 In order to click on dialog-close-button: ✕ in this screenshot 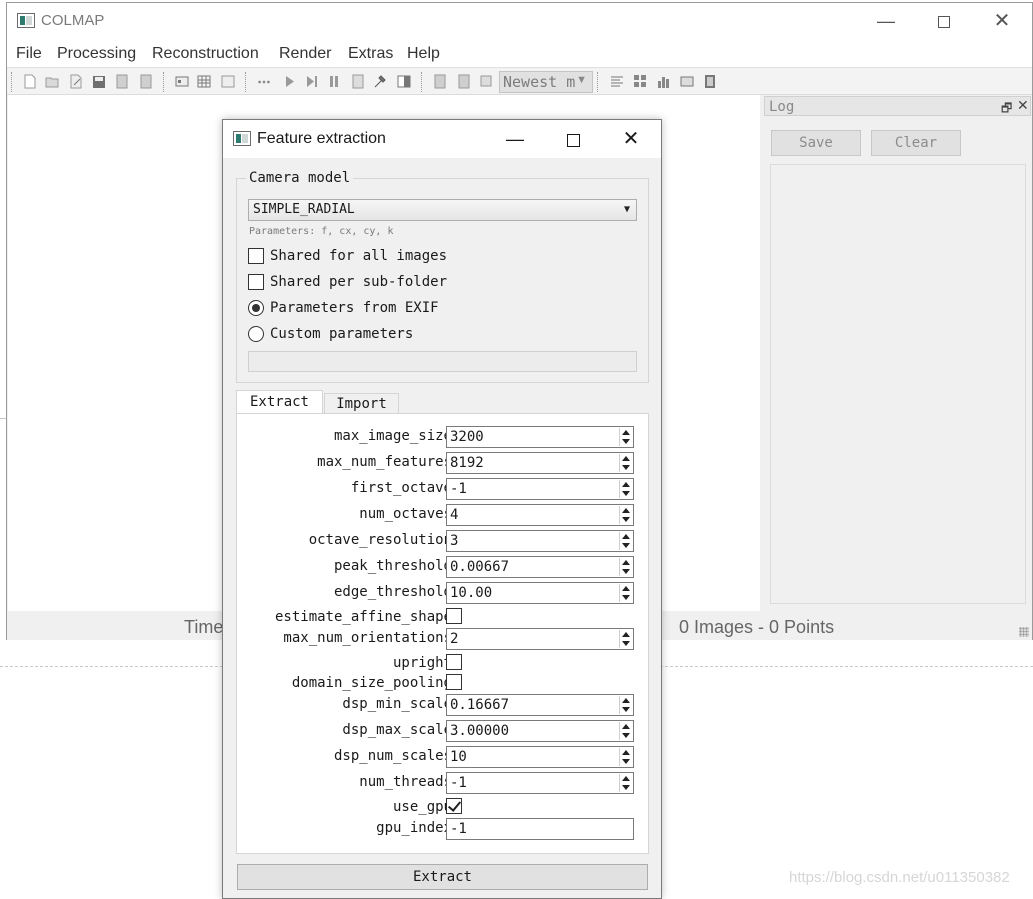, I will do `click(631, 139)`.